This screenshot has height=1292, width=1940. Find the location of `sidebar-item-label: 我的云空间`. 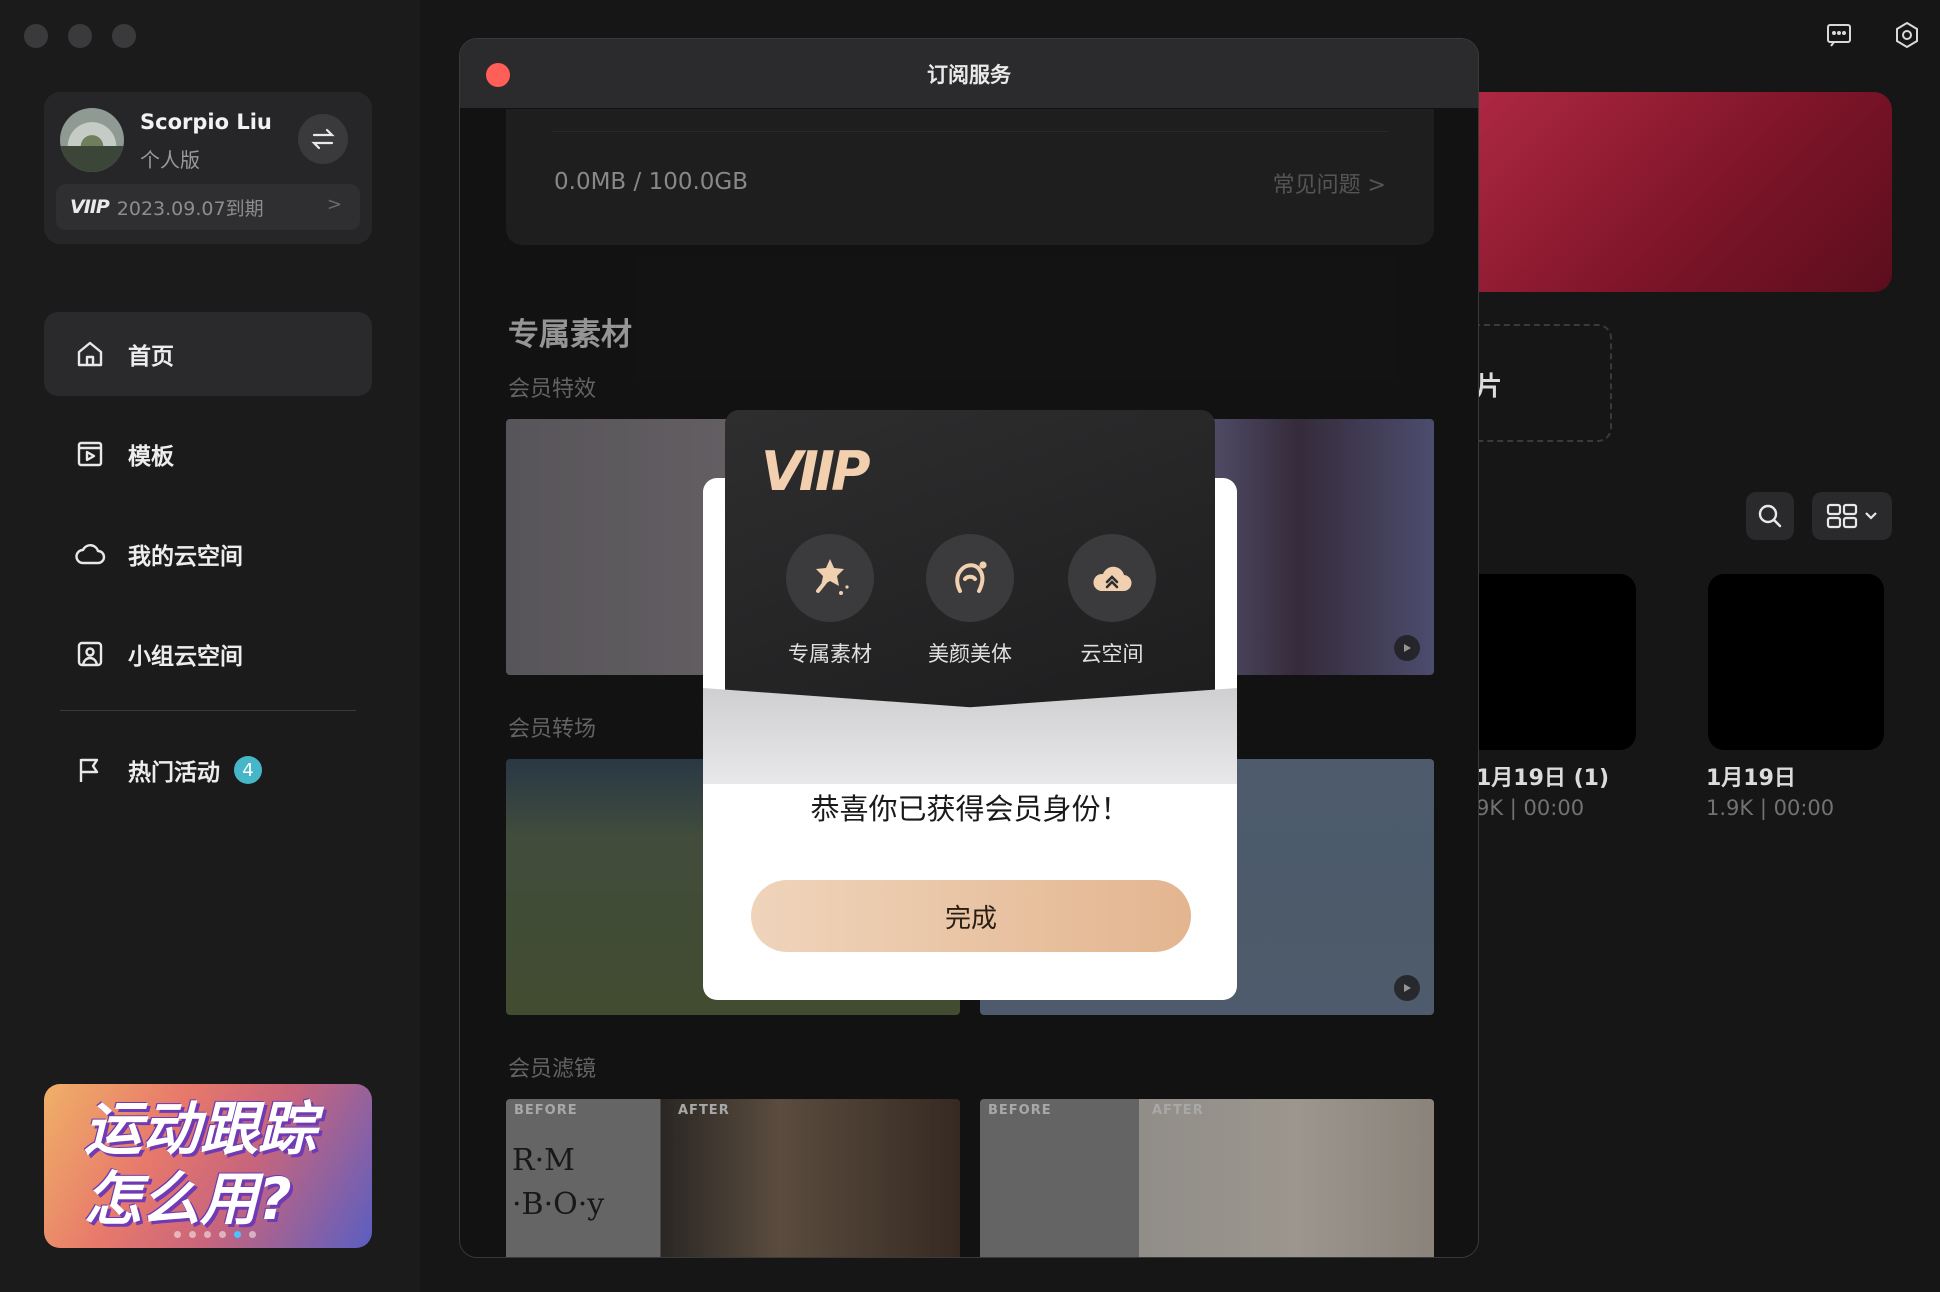

sidebar-item-label: 我的云空间 is located at coordinates (185, 557).